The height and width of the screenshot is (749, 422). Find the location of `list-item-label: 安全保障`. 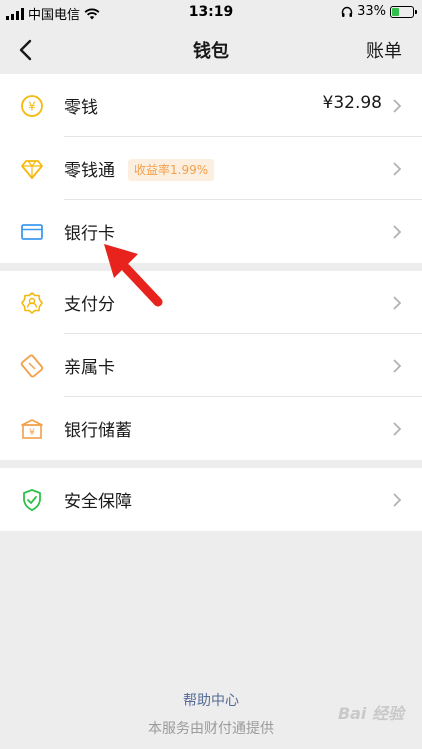

list-item-label: 安全保障 is located at coordinates (98, 502).